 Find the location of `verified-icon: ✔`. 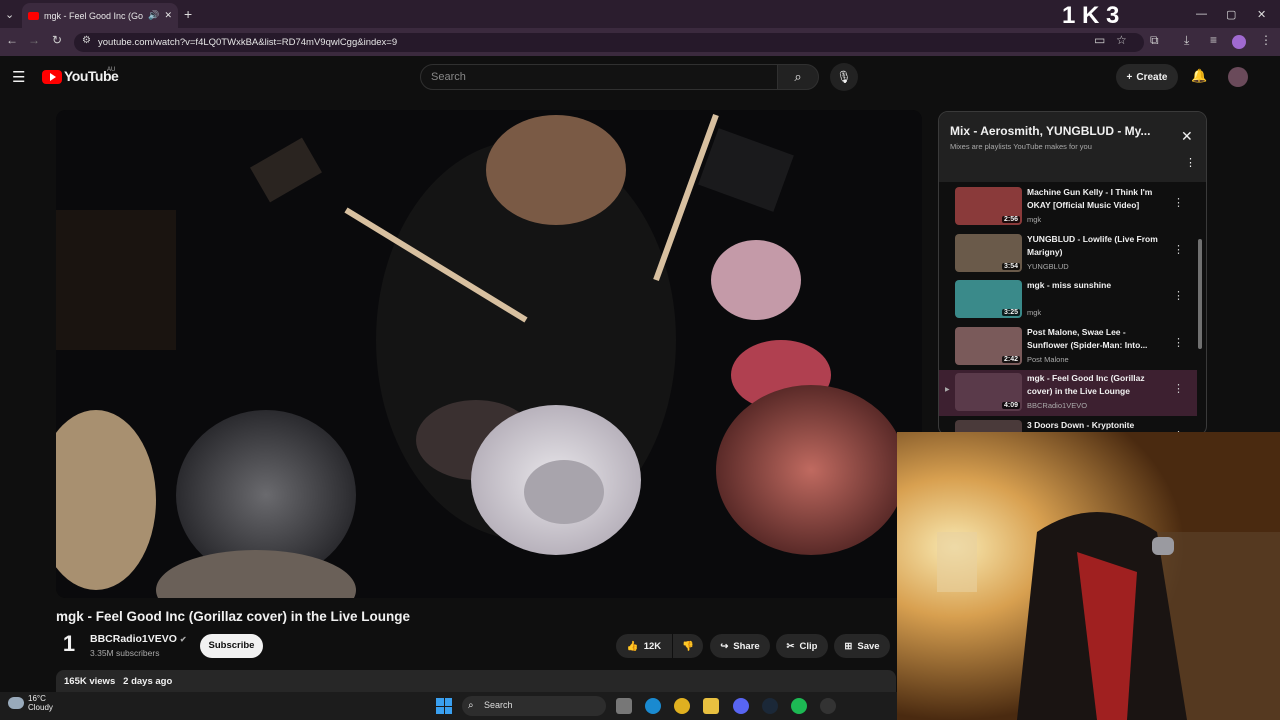

verified-icon: ✔ is located at coordinates (183, 639).